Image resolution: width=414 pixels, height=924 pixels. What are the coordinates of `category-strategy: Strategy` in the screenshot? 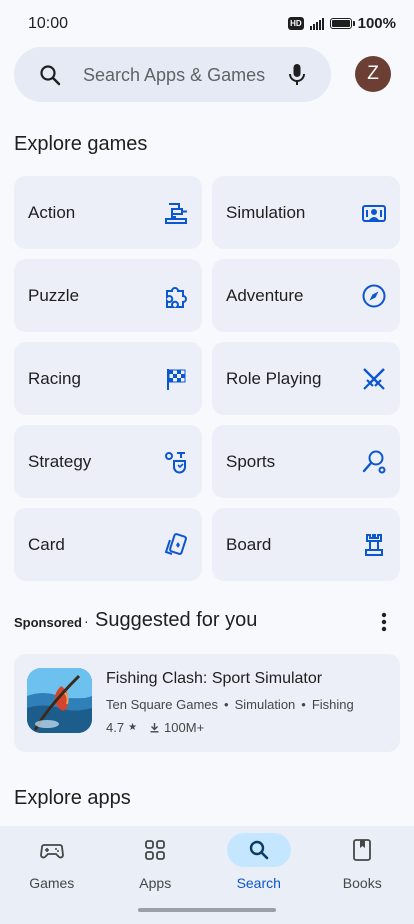 It's located at (108, 461).